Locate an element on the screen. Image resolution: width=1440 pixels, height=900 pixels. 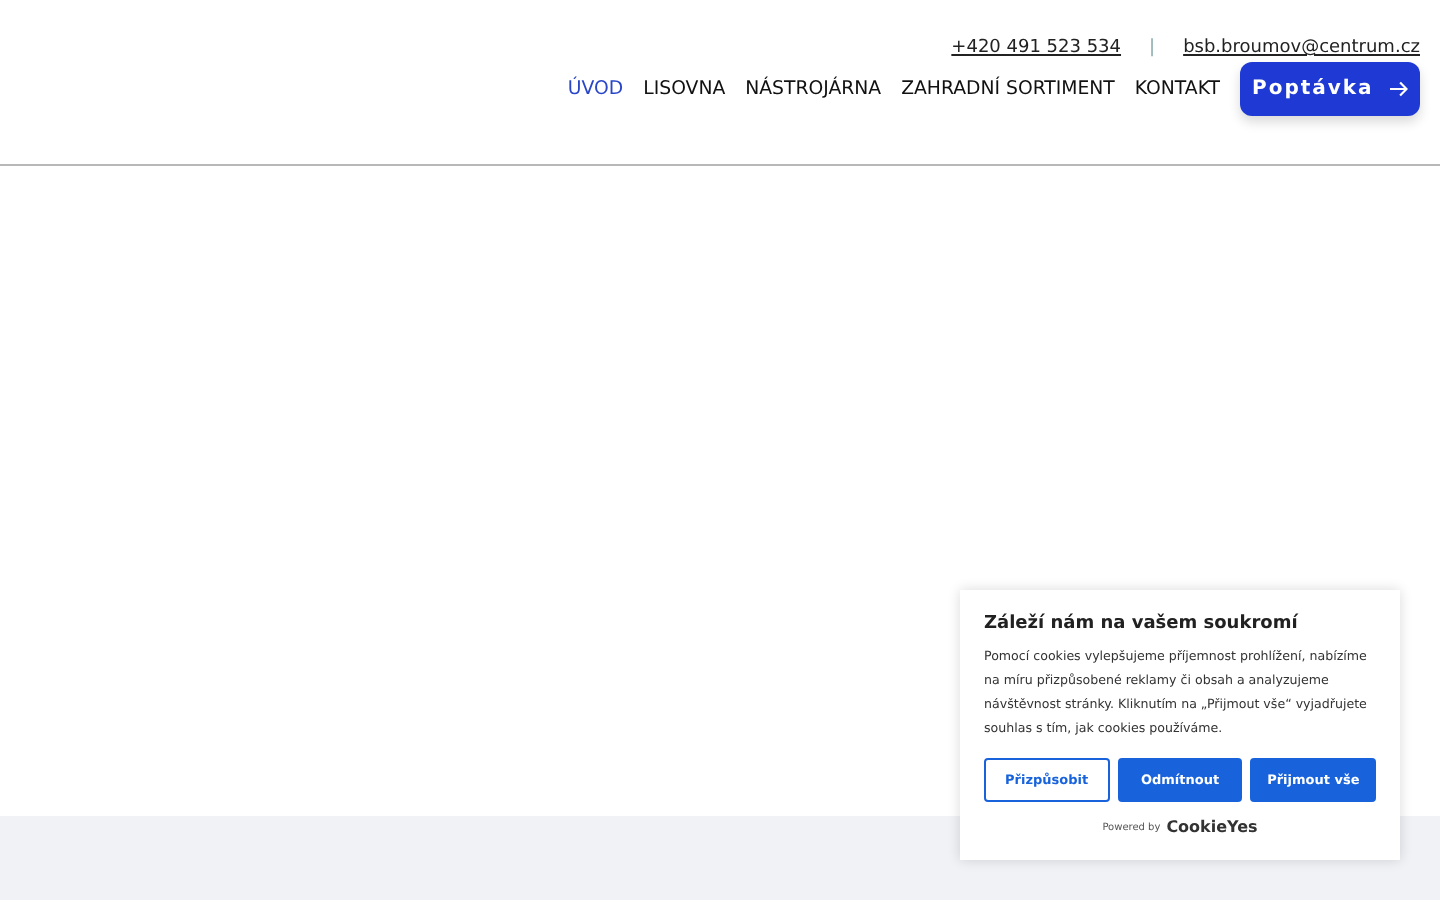
inquiry-button: Poptávka is located at coordinates (1330, 89).